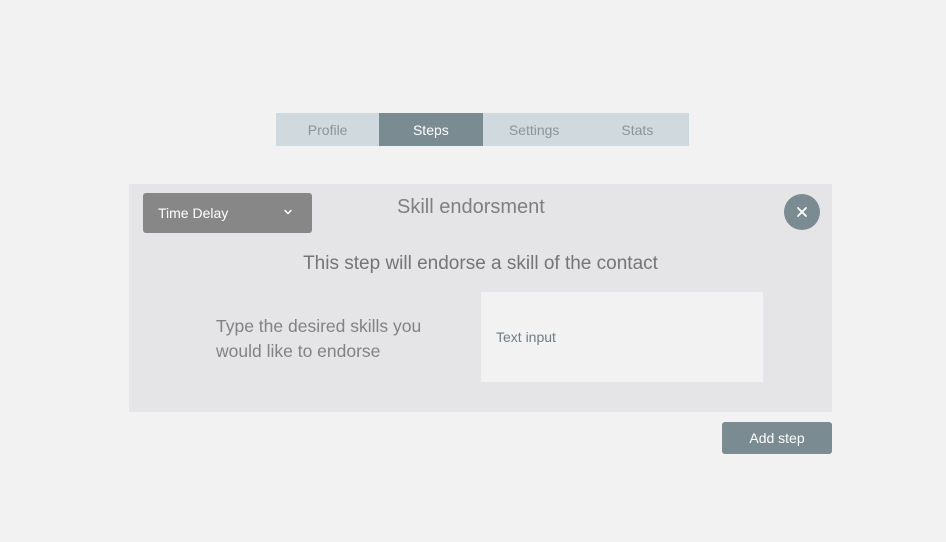 This screenshot has width=946, height=542. I want to click on skills-text-input, so click(622, 337).